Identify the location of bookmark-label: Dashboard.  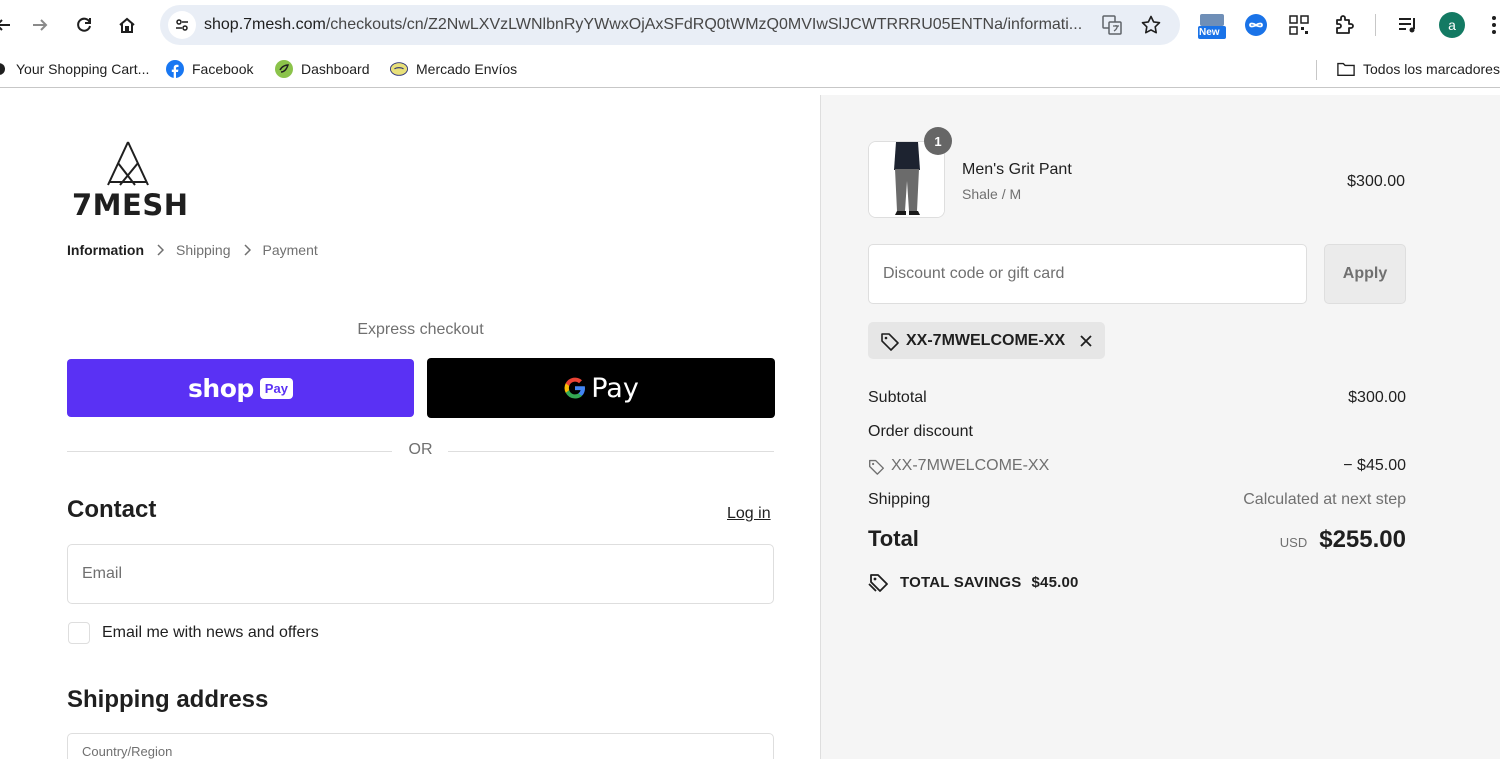
(335, 69).